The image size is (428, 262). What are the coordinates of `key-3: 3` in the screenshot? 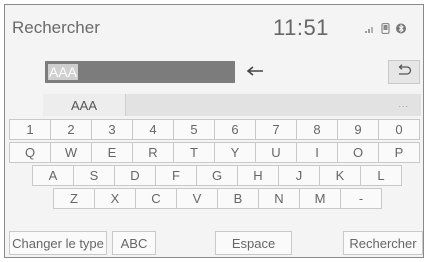 It's located at (112, 129).